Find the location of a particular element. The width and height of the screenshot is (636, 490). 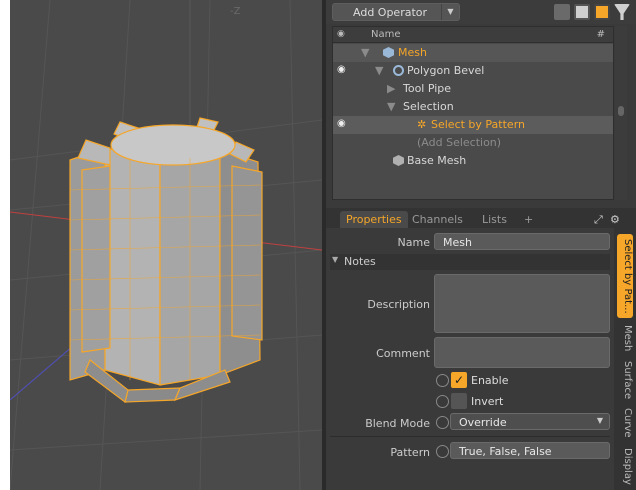

comment-label: Comment is located at coordinates (403, 353).